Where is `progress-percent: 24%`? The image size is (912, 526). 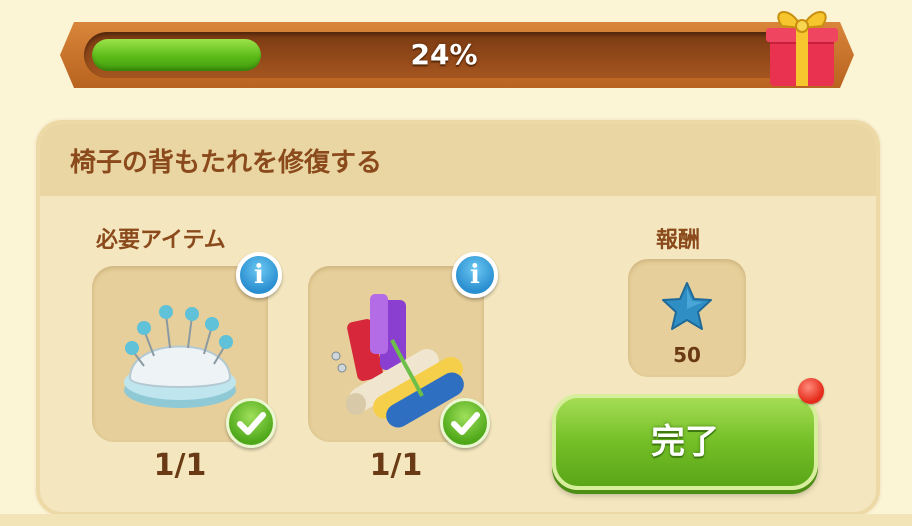
progress-percent: 24% is located at coordinates (444, 54).